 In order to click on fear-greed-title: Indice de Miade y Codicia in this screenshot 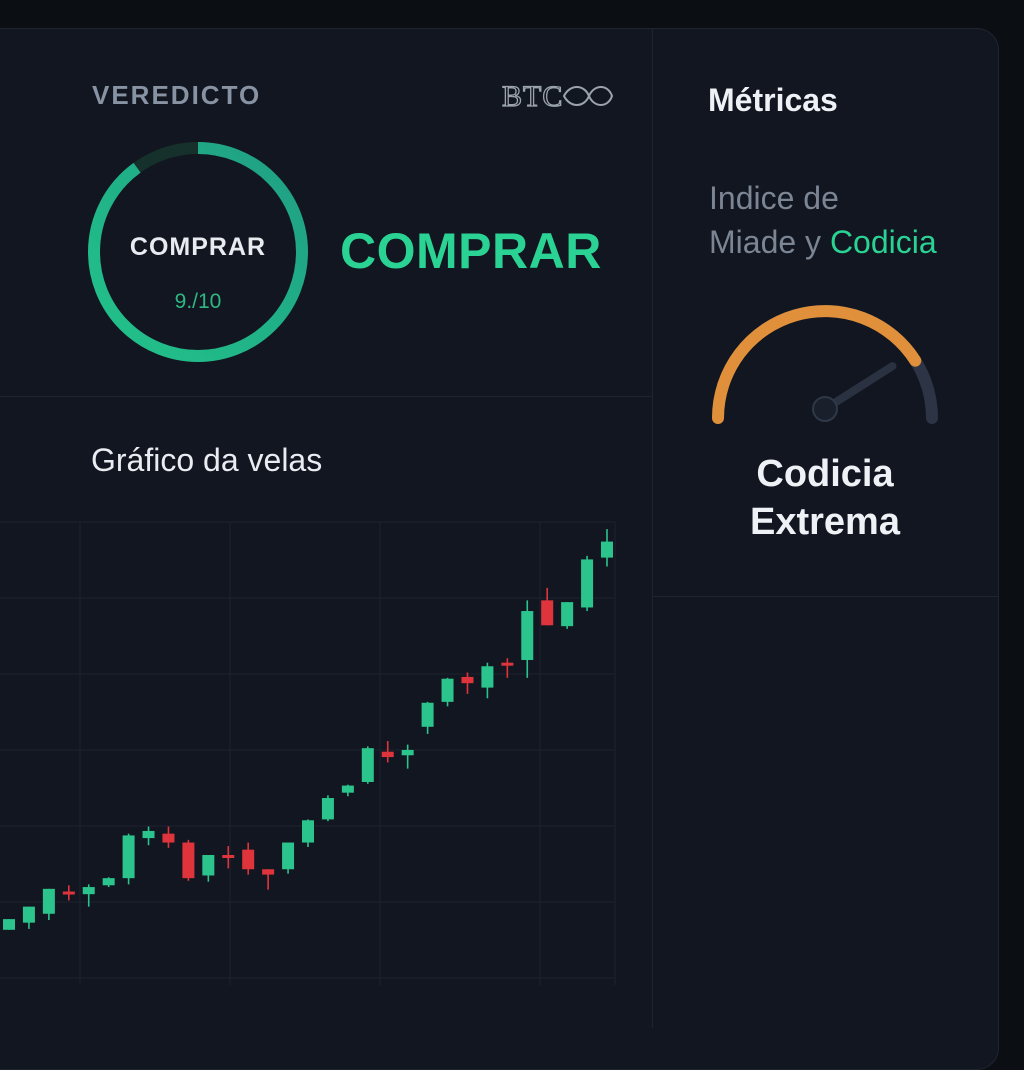, I will do `click(823, 220)`.